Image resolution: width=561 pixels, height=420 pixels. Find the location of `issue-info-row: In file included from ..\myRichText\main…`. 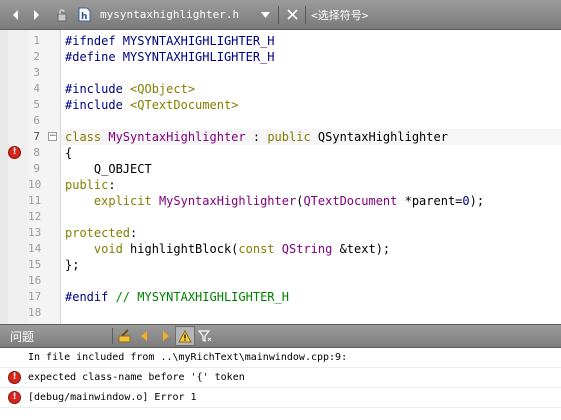

issue-info-row: In file included from ..\myRichText\main… is located at coordinates (280, 358).